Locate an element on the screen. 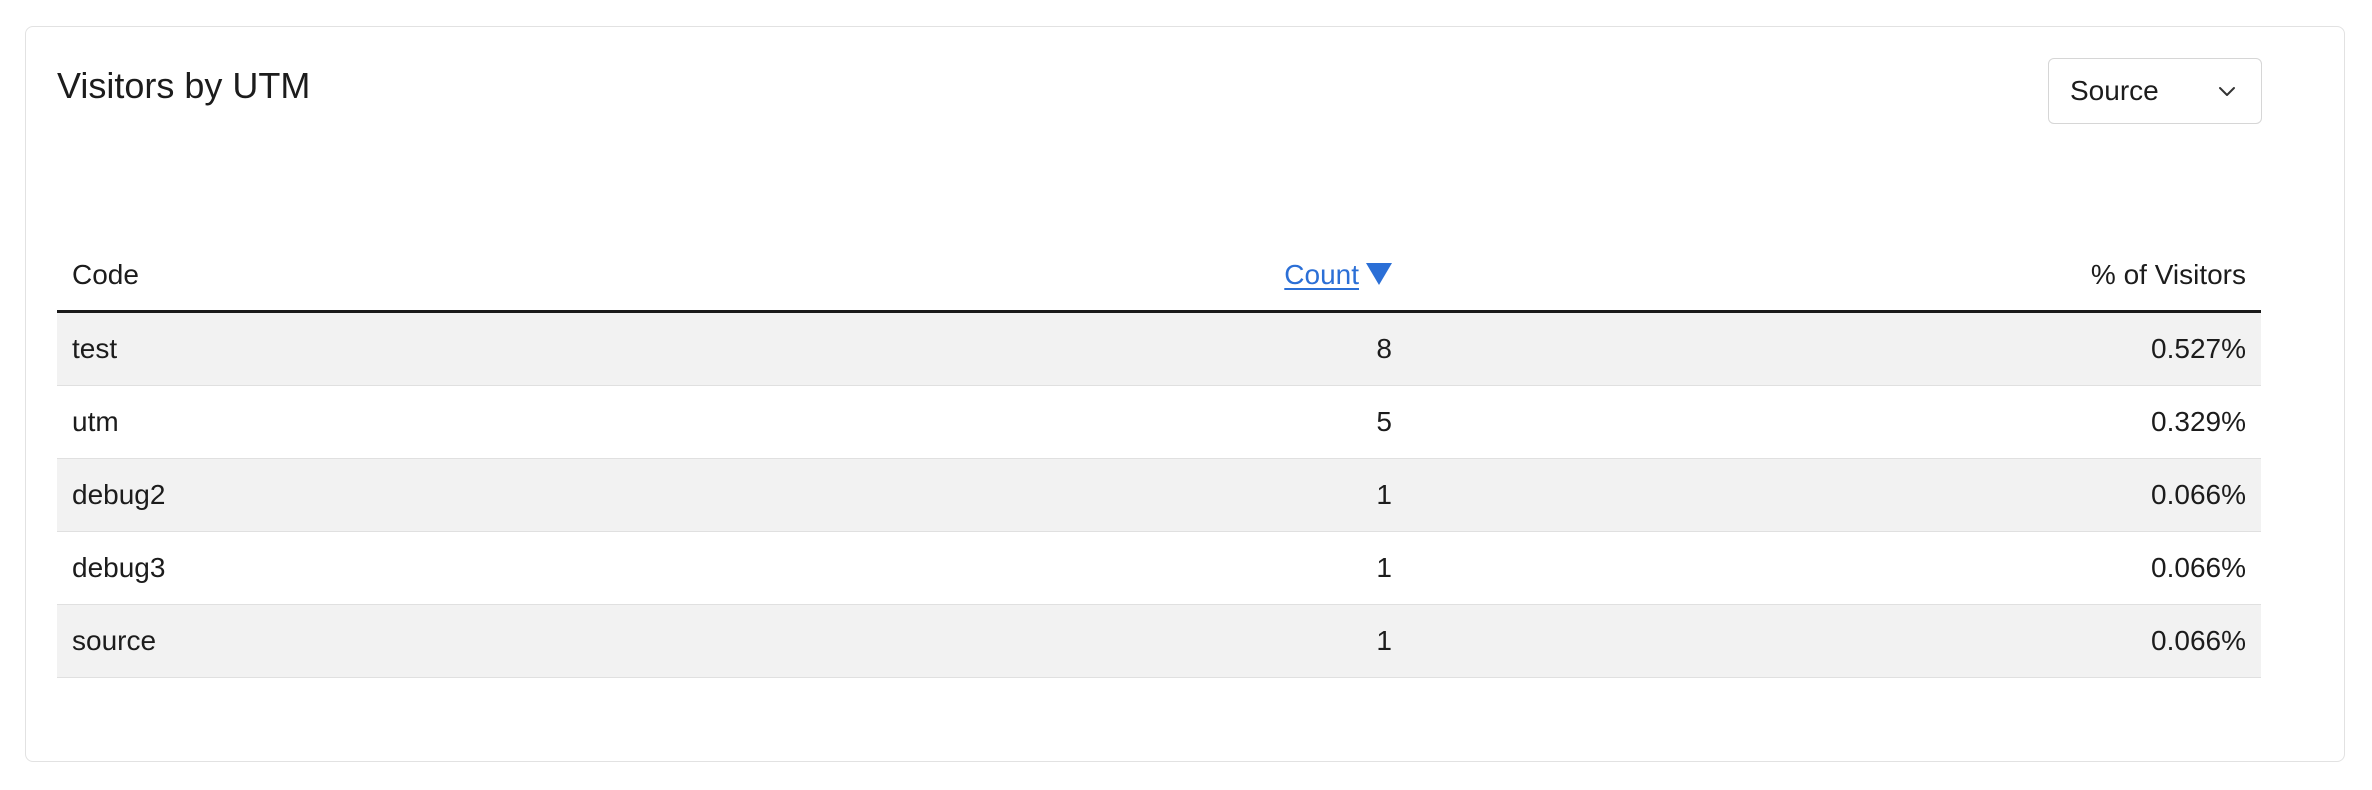 The width and height of the screenshot is (2372, 790). cell-code: debug2 is located at coordinates (422, 495).